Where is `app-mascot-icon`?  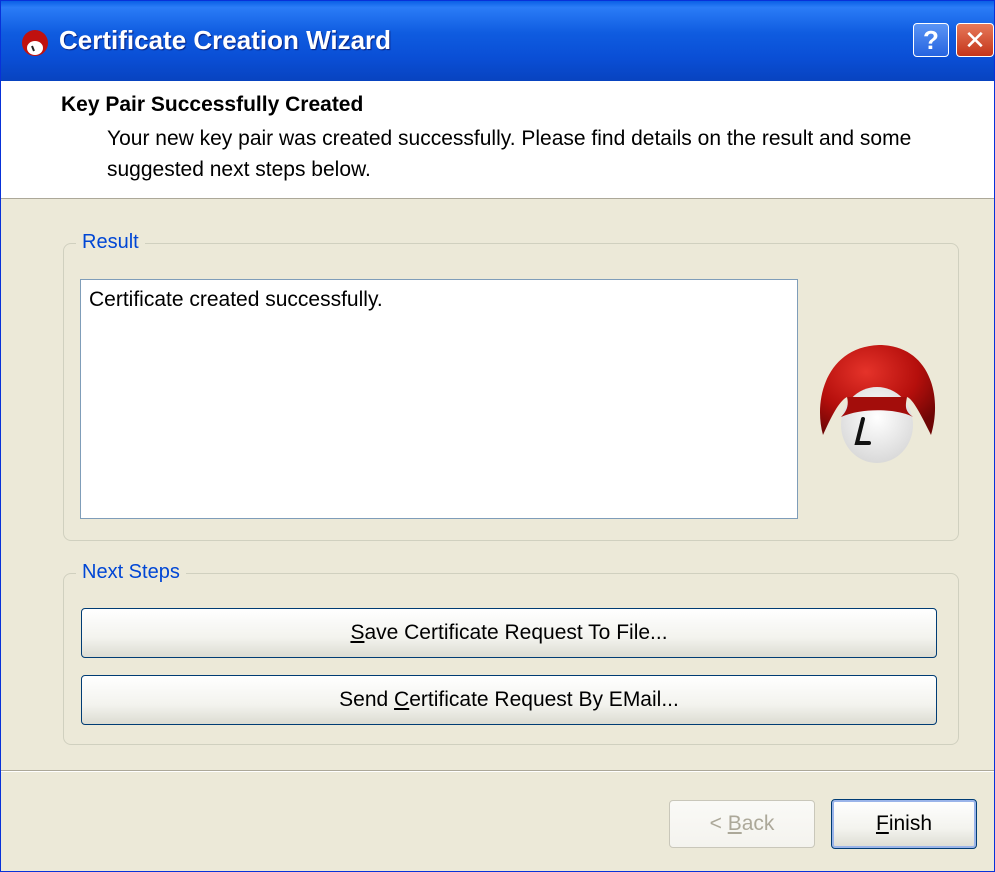 app-mascot-icon is located at coordinates (35, 43).